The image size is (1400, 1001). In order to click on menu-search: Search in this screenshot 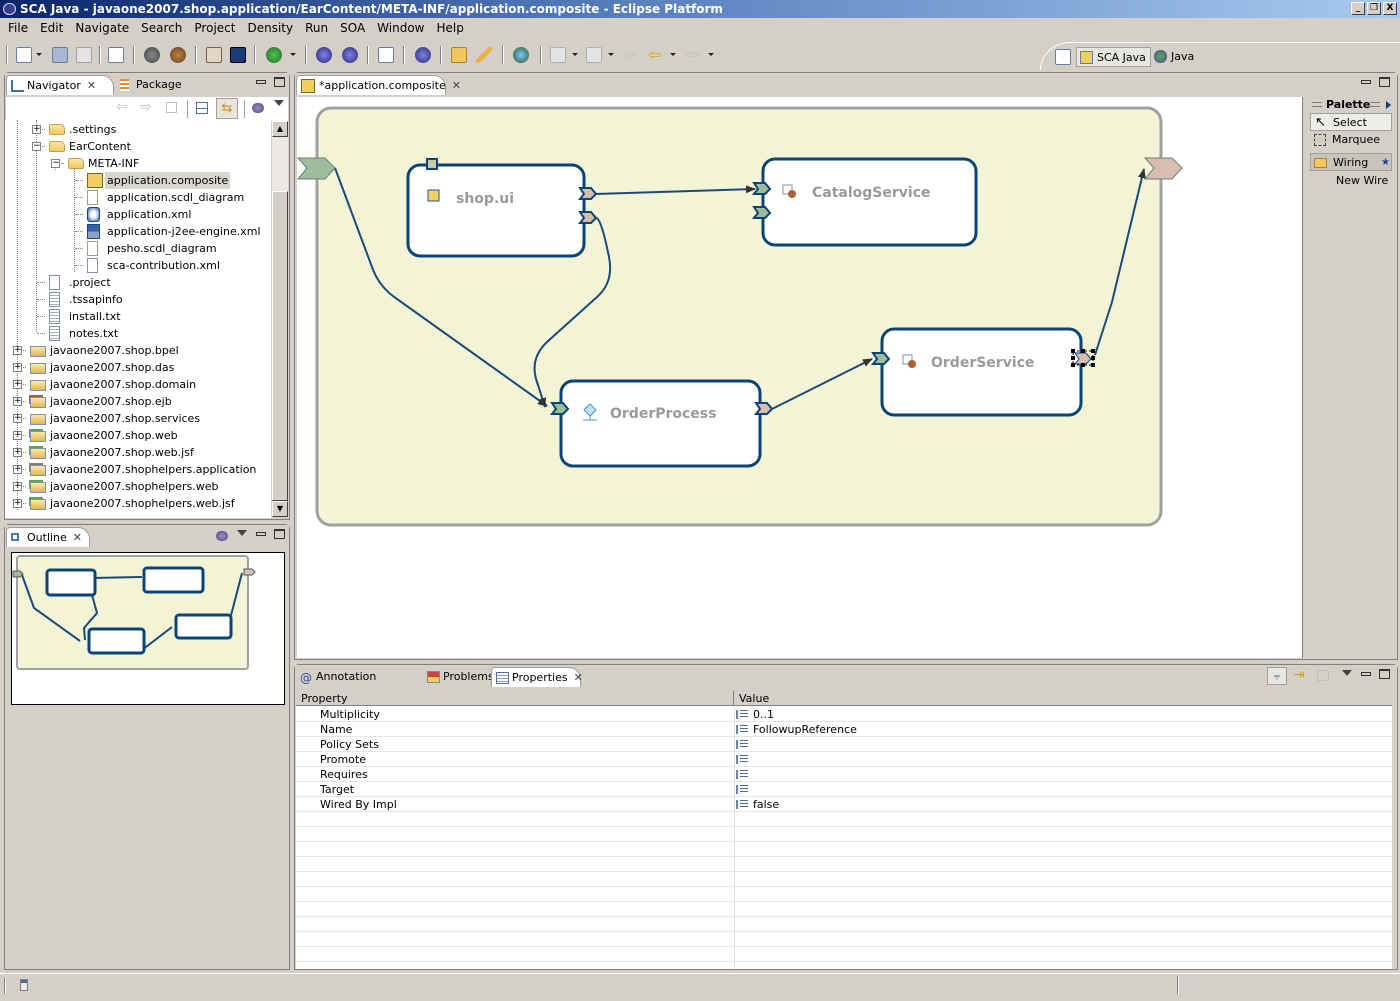, I will do `click(161, 28)`.